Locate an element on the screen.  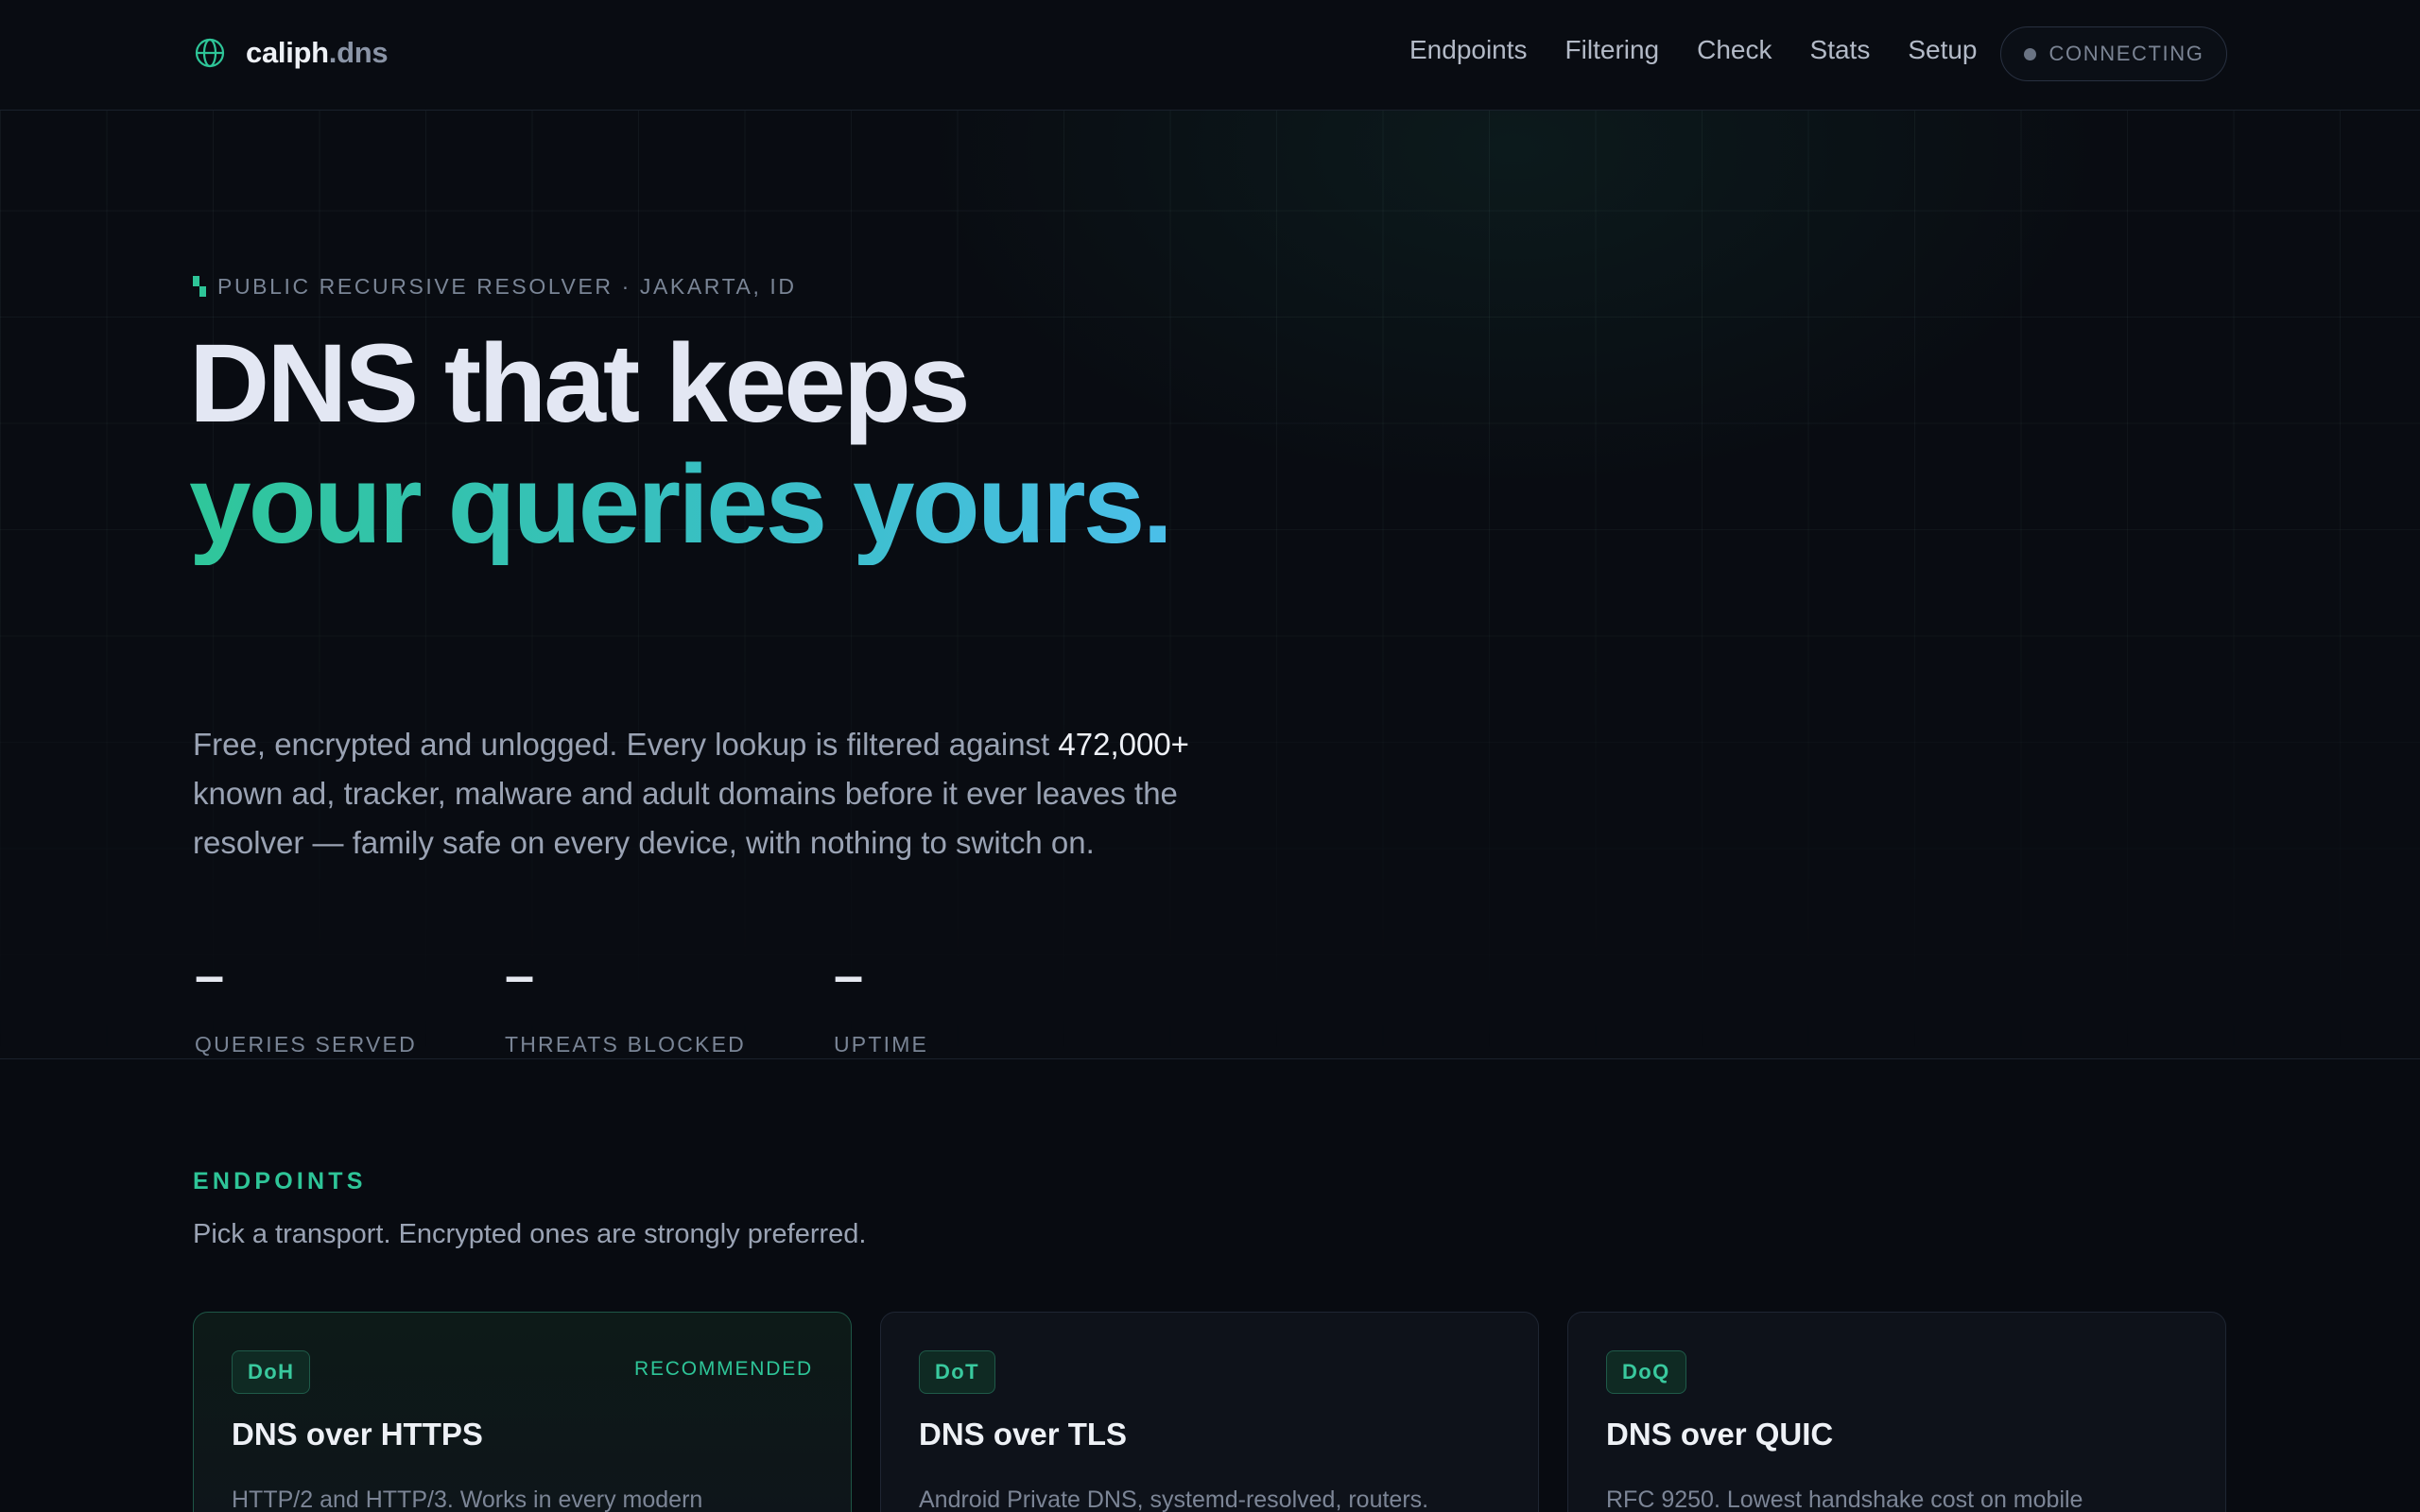
brand-logo: caliph .dns is located at coordinates (291, 53).